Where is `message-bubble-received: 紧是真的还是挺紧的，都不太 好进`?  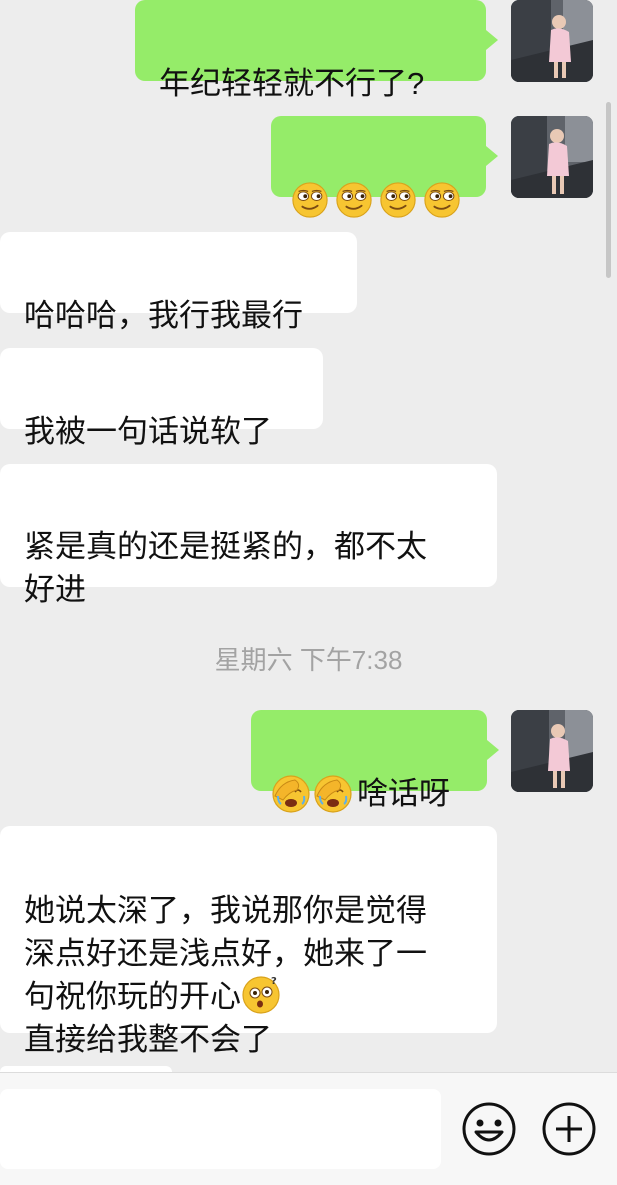
message-bubble-received: 紧是真的还是挺紧的，都不太 好进 is located at coordinates (248, 535).